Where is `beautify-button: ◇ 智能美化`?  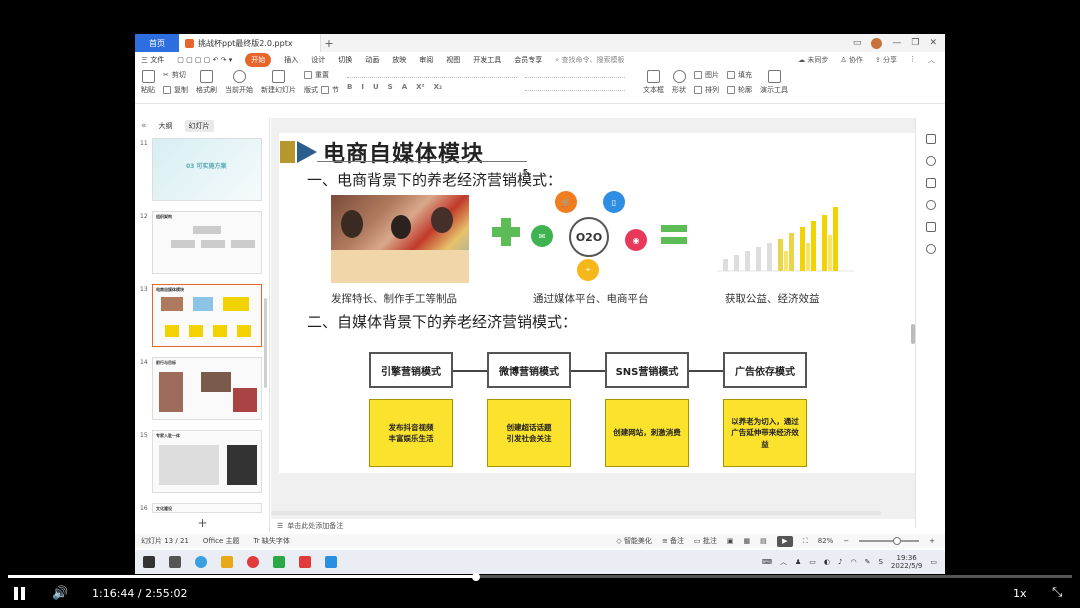 beautify-button: ◇ 智能美化 is located at coordinates (634, 541).